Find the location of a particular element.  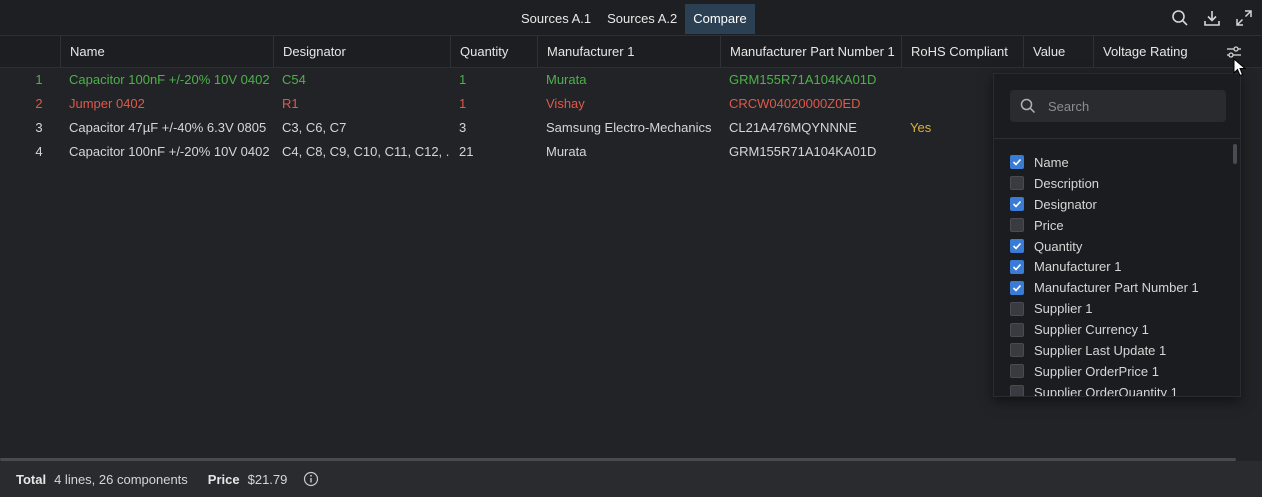

column-header-voltage-rating: Voltage Rating is located at coordinates (1153, 52).